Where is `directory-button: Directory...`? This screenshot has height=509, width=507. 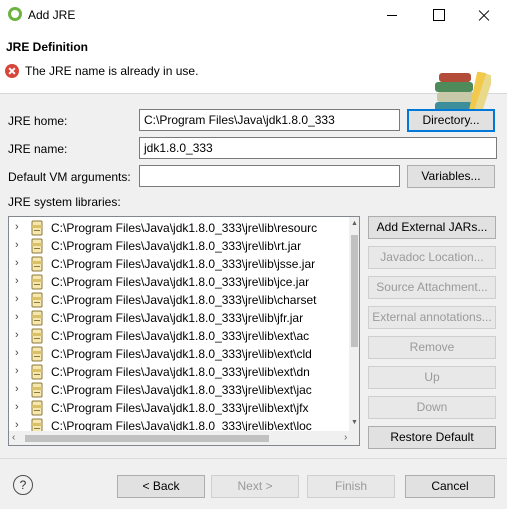
directory-button: Directory... is located at coordinates (451, 120).